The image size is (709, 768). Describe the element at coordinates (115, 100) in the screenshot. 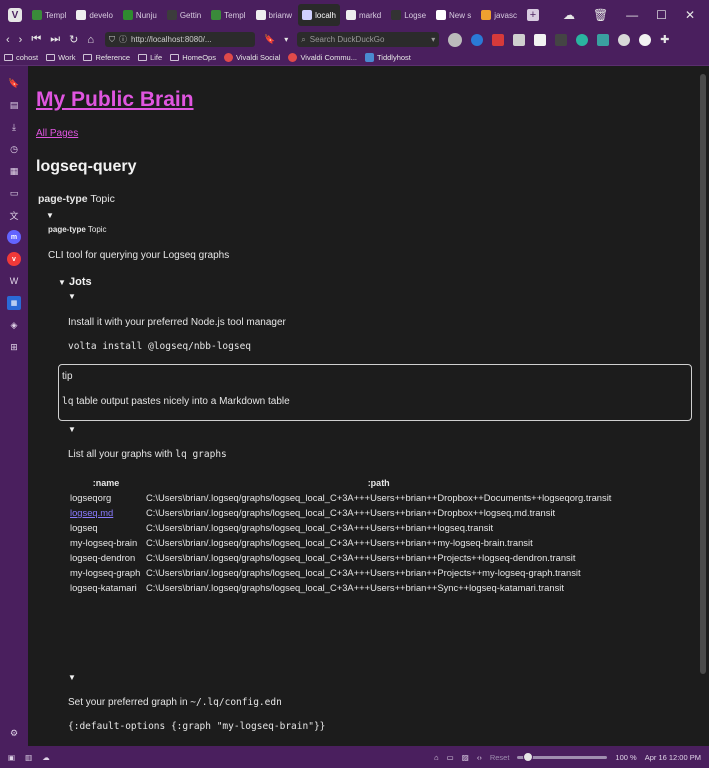

I see `site-title-link: My Public Brain` at that location.